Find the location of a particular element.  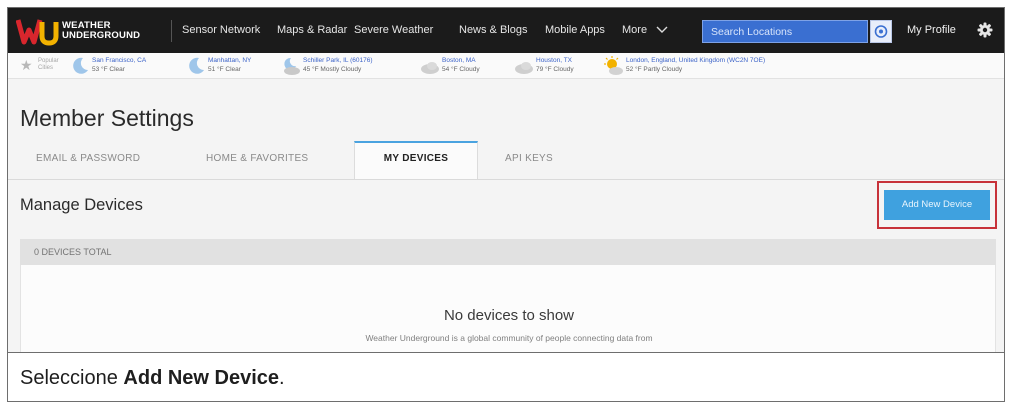

caption-bold: Add New Device is located at coordinates (201, 378).